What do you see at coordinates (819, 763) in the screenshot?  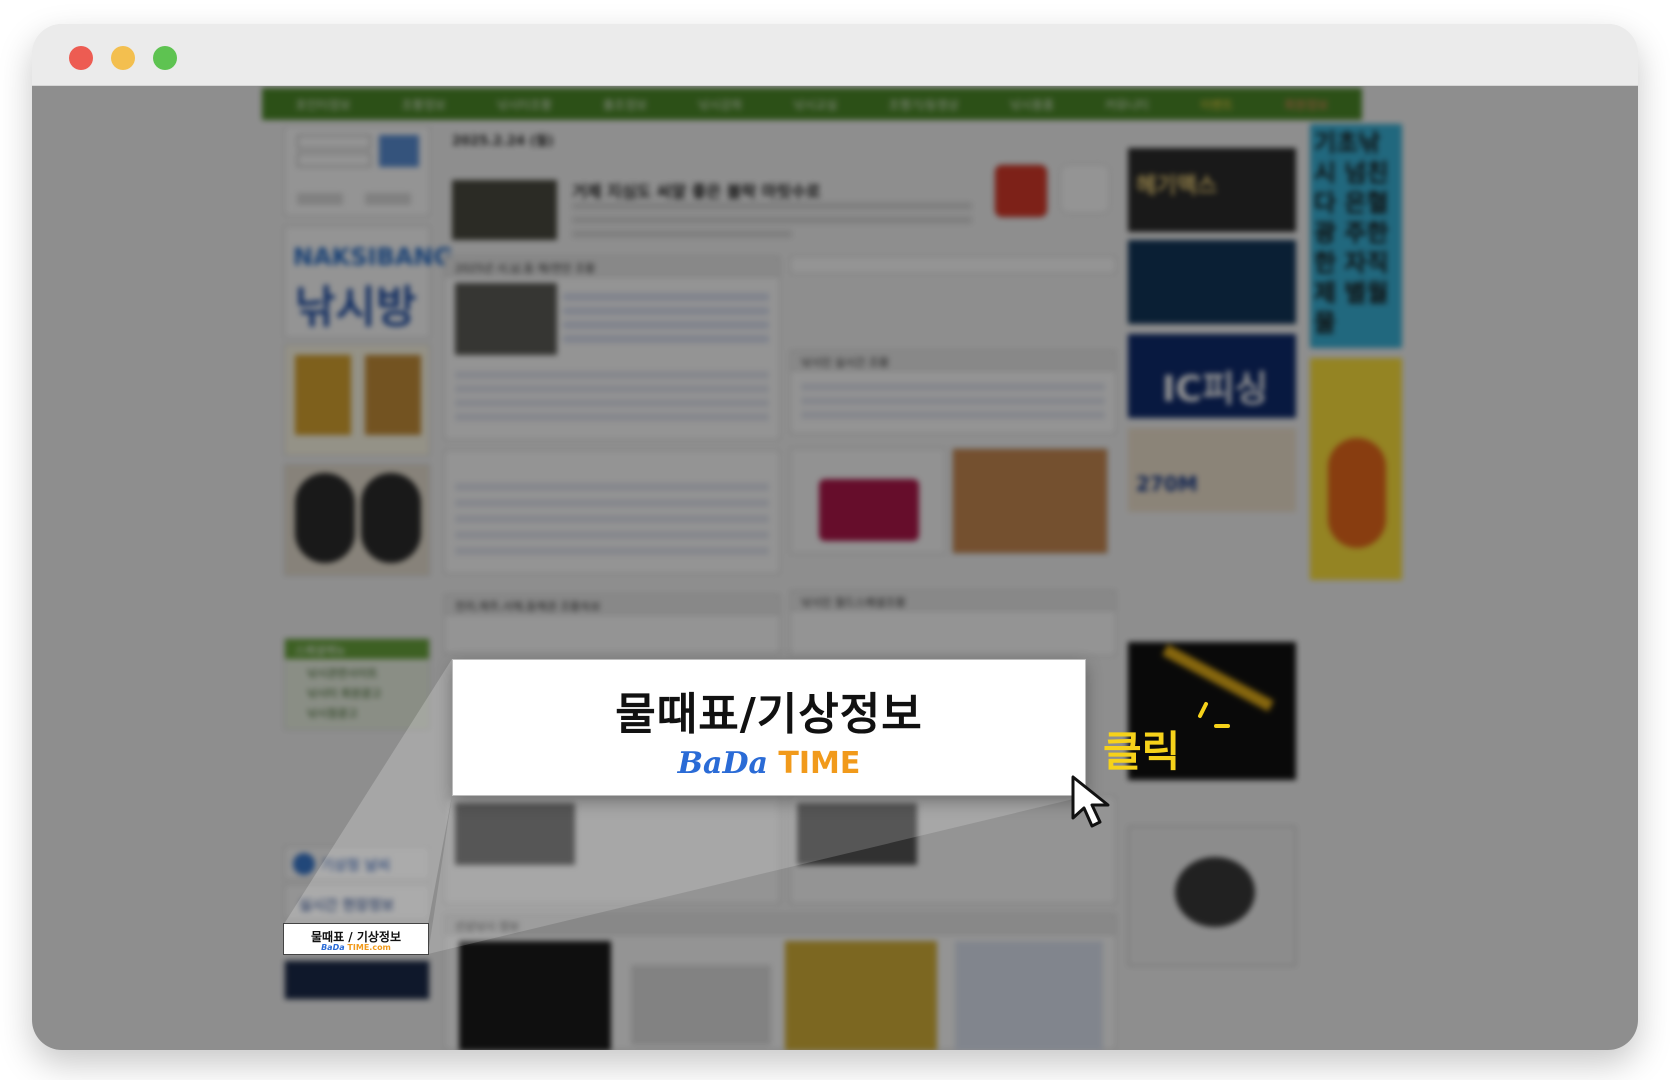 I see `brand-time: TIME` at bounding box center [819, 763].